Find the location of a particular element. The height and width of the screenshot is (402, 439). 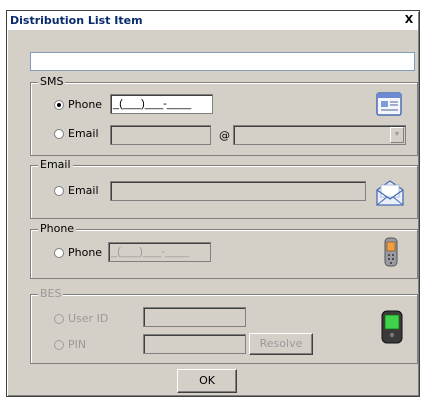

sms-phone-label: Phone is located at coordinates (85, 104).